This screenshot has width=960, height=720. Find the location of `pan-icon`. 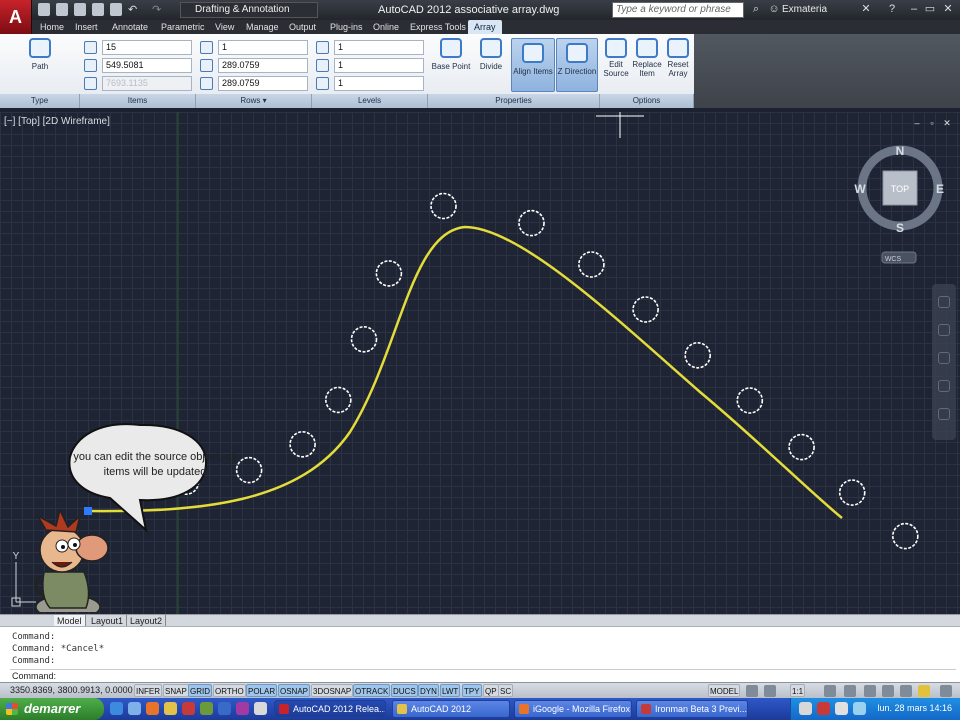

pan-icon is located at coordinates (944, 330).